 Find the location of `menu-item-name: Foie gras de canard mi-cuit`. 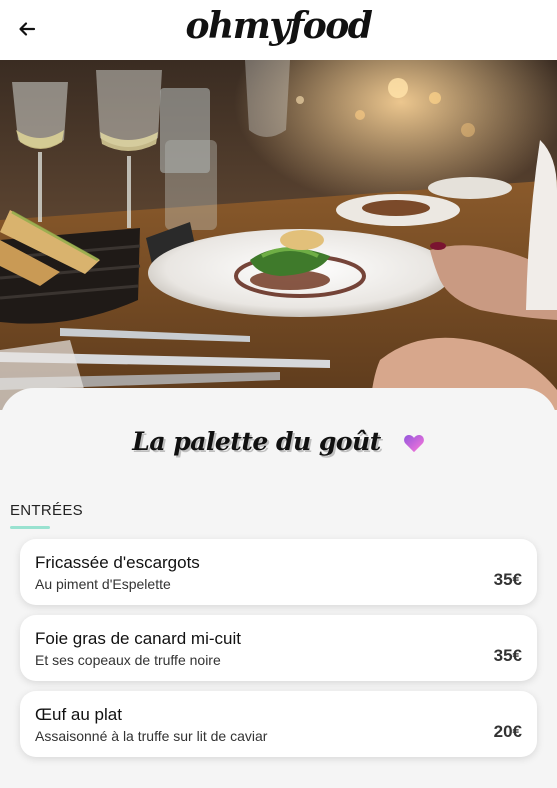

menu-item-name: Foie gras de canard mi-cuit is located at coordinates (138, 638).